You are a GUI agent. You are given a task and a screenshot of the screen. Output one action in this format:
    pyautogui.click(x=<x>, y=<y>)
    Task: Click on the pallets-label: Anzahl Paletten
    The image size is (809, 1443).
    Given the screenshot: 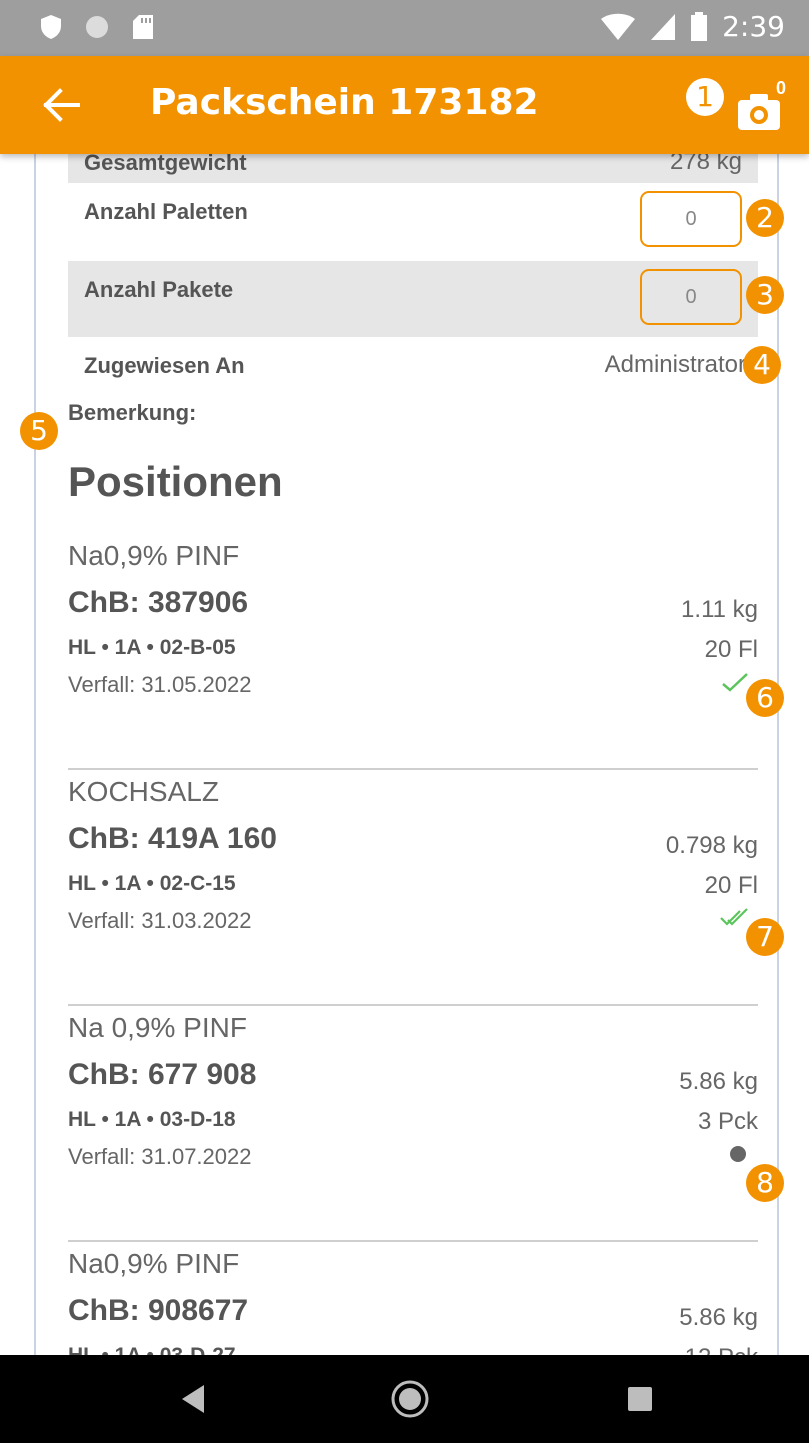 What is the action you would take?
    pyautogui.click(x=166, y=211)
    